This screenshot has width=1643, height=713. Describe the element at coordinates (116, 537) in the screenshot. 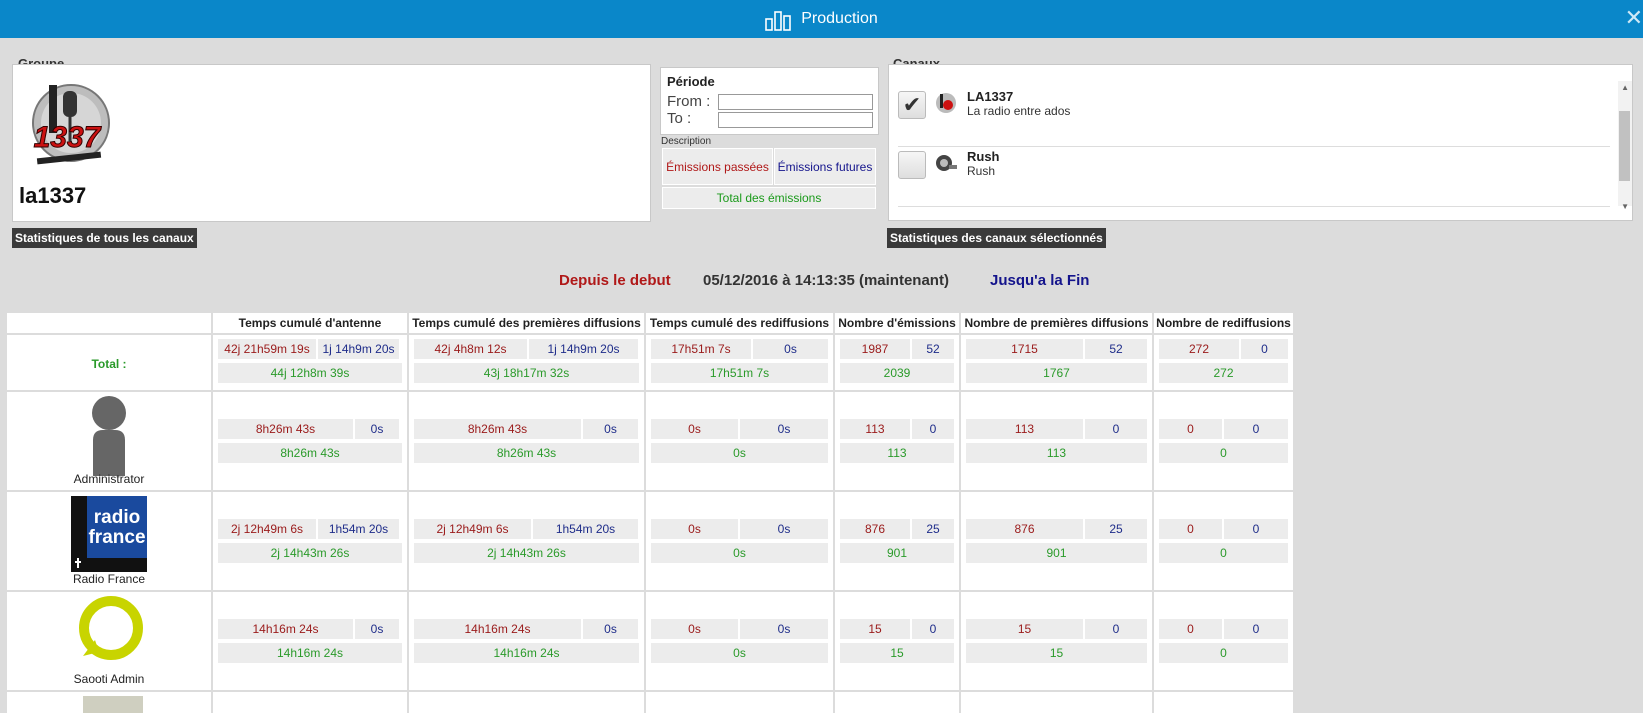

I see `logo-line2: france` at that location.